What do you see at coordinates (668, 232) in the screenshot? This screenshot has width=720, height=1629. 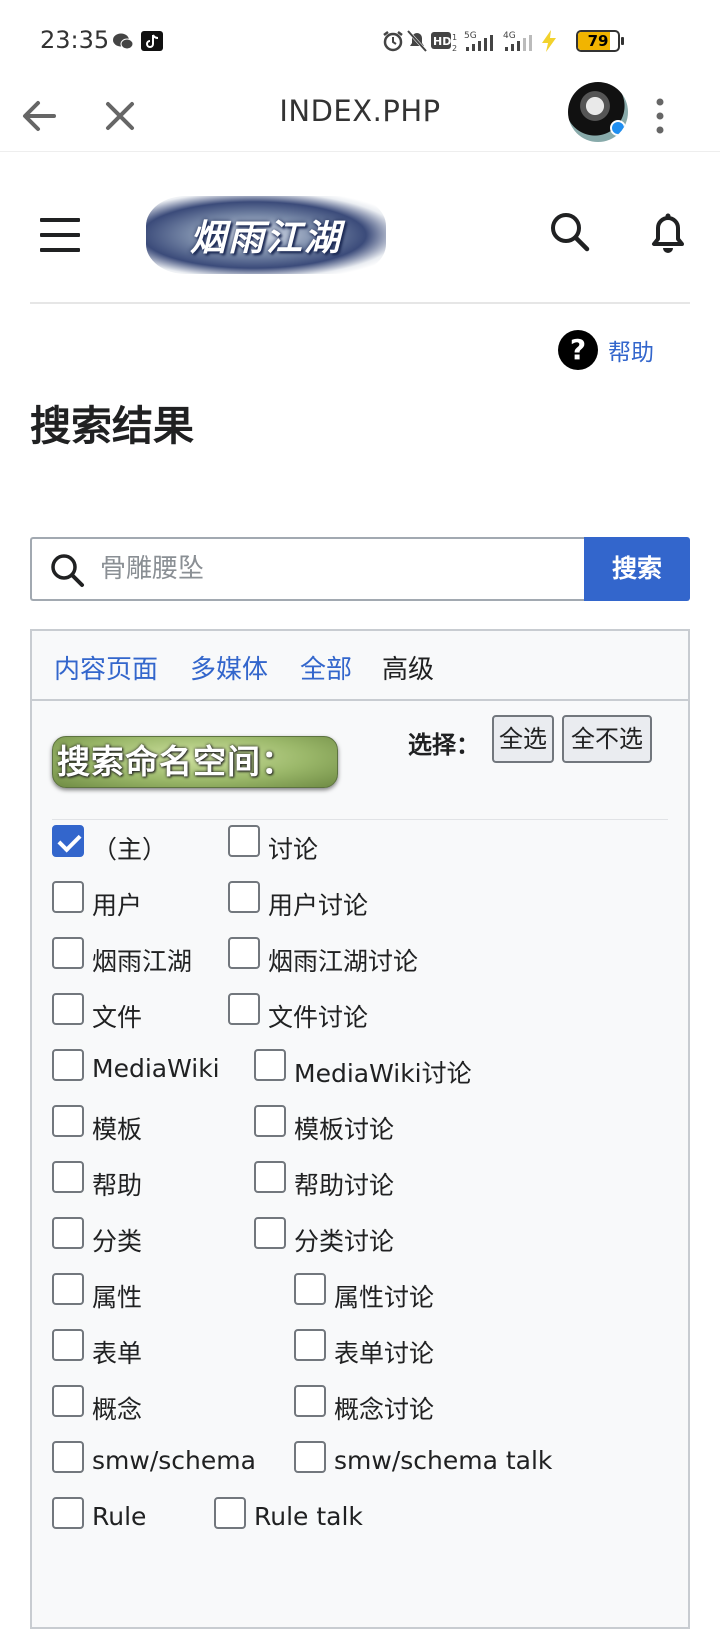 I see `bell-icon` at bounding box center [668, 232].